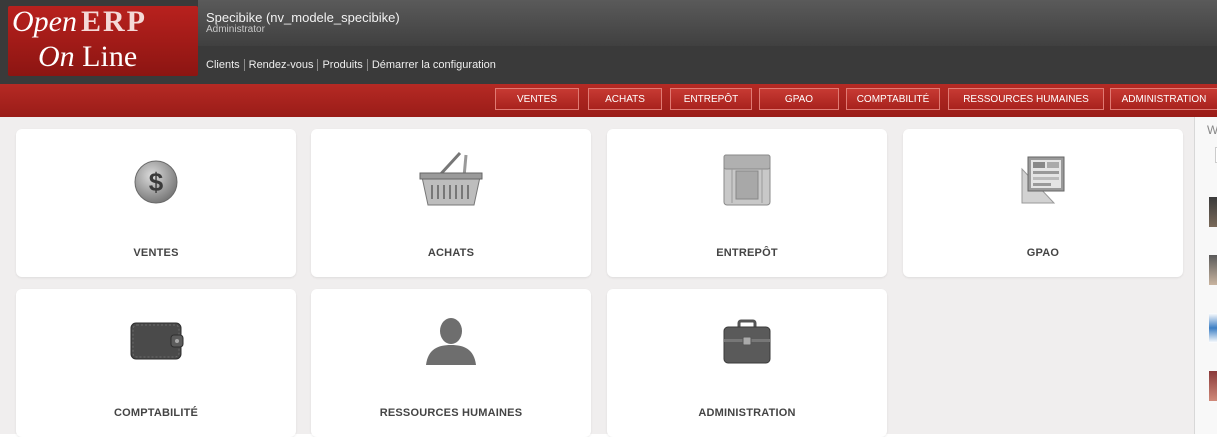 The image size is (1217, 437). I want to click on tile-label: RESSOURCES HUMAINES, so click(451, 413).